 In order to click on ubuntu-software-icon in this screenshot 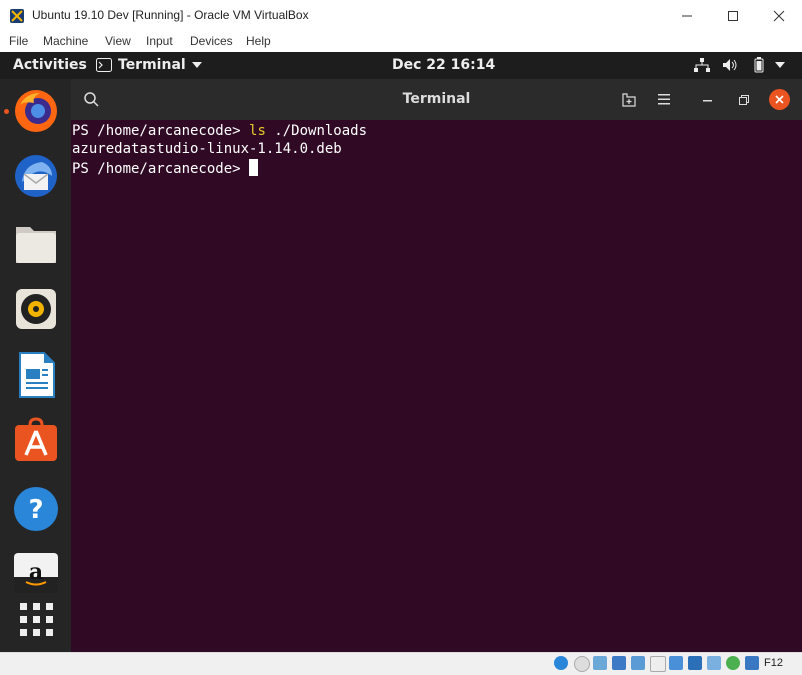, I will do `click(36, 441)`.